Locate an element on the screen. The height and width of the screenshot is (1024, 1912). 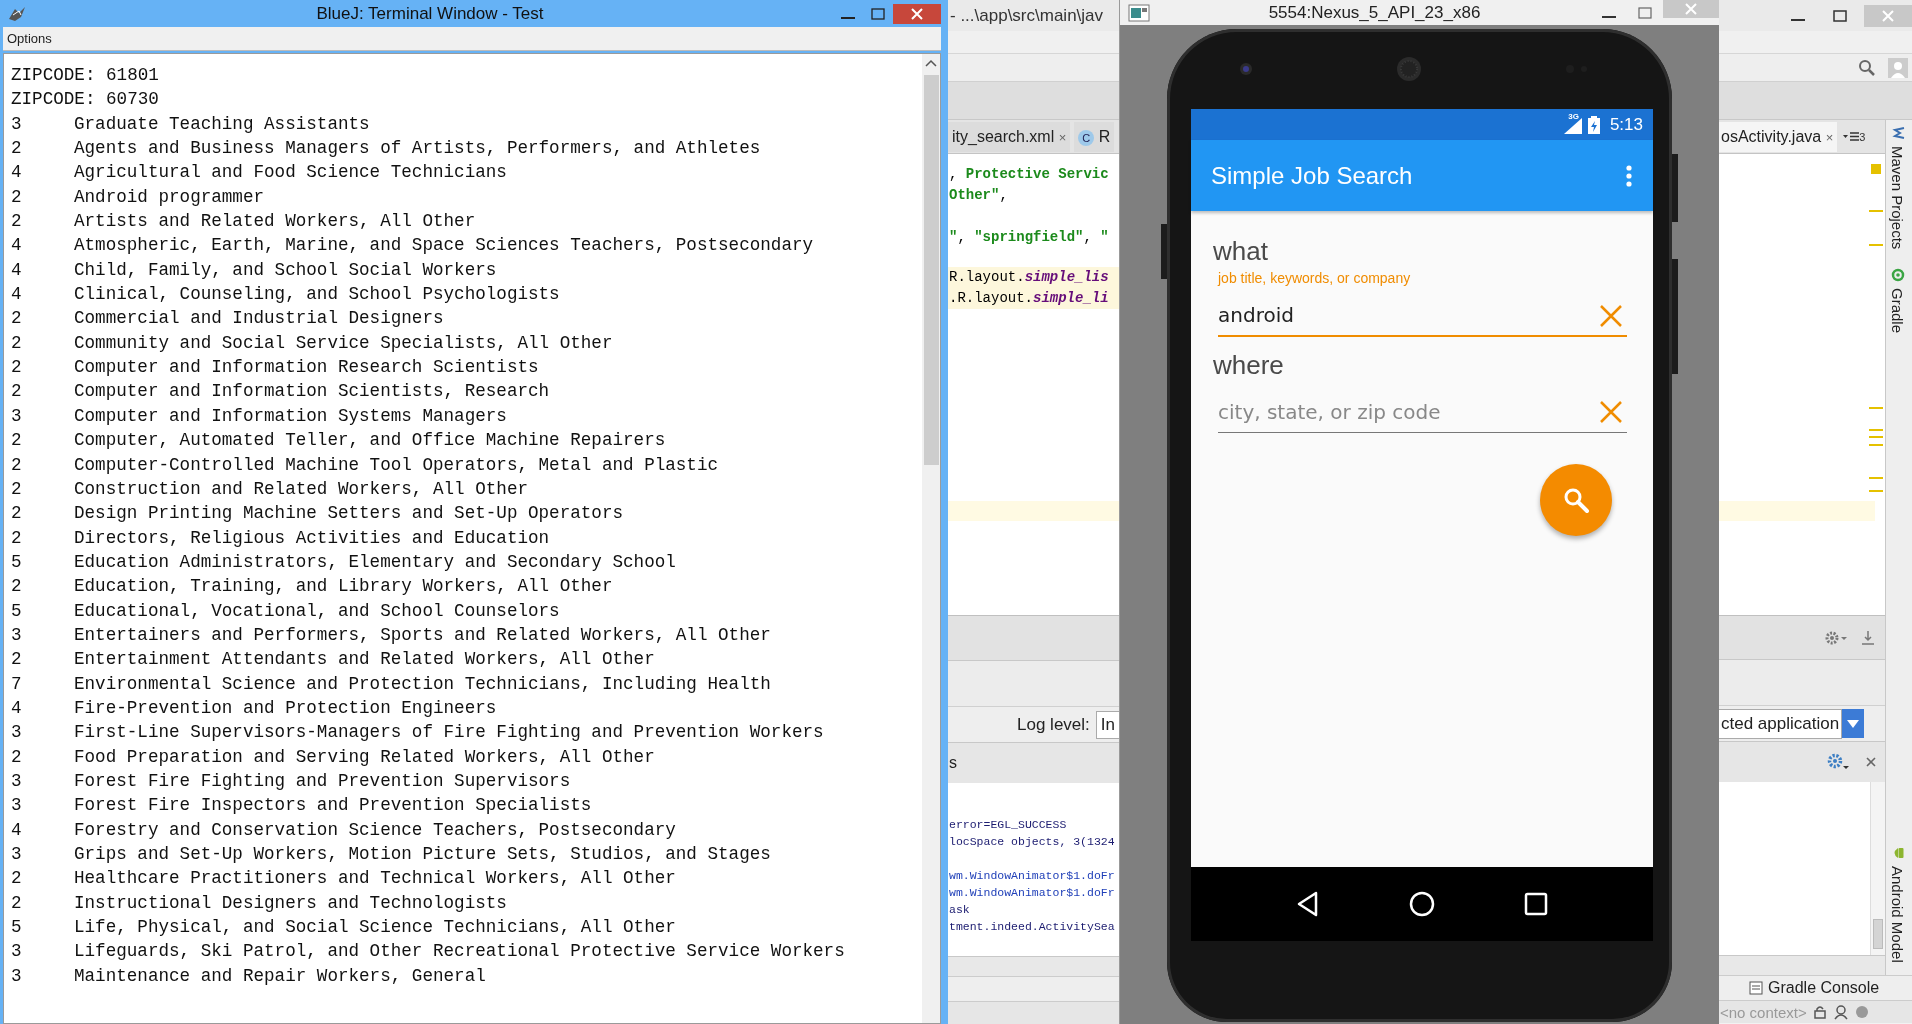
log-line: locSpace objects, 3(1324 is located at coordinates (1032, 842).